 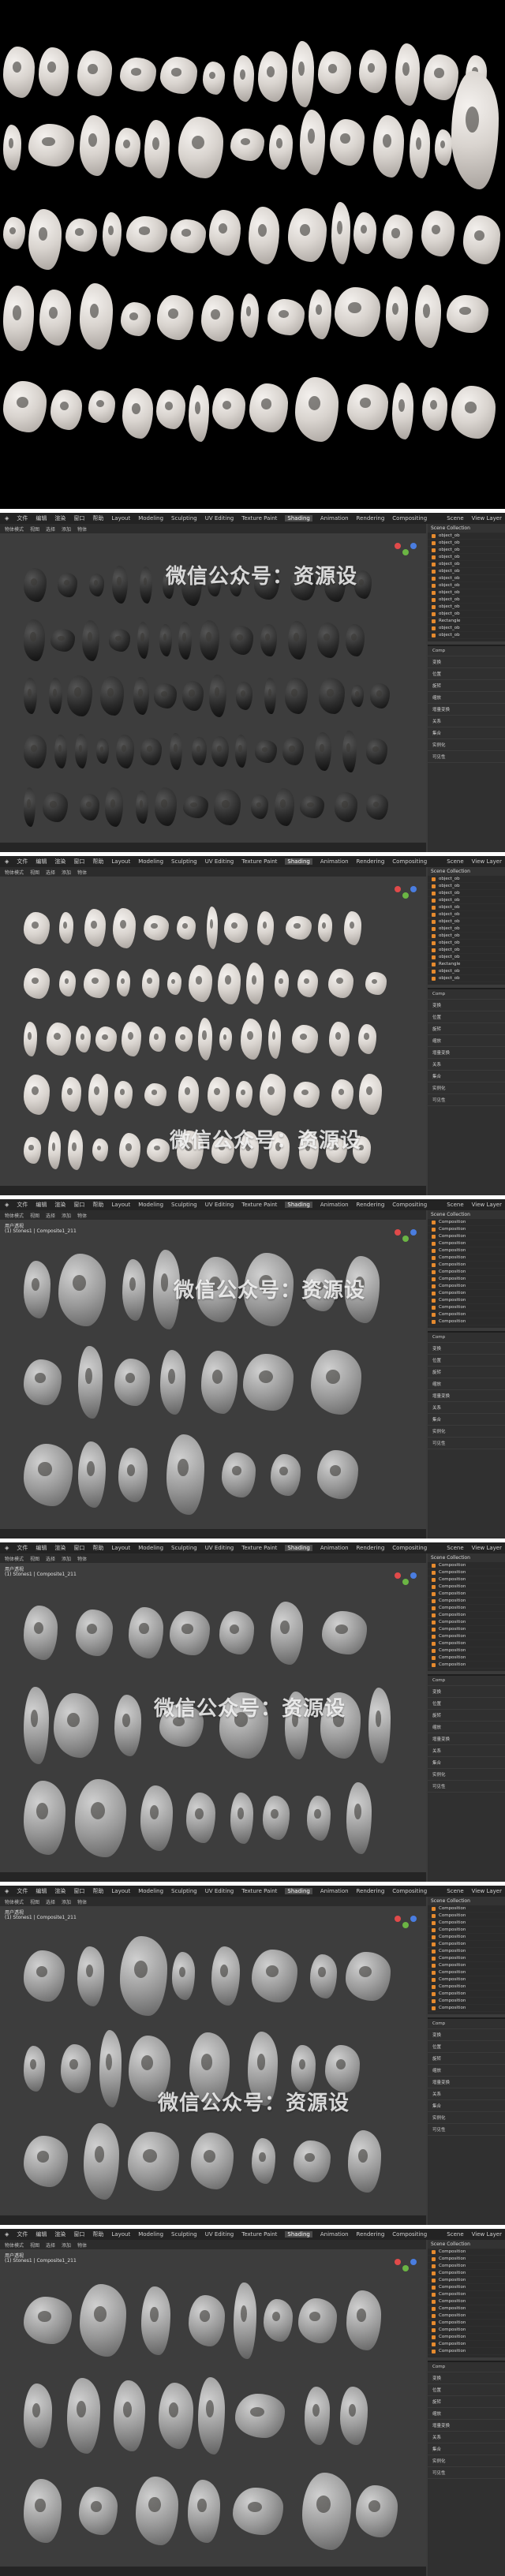 I want to click on timeline-bar, so click(x=213, y=1190).